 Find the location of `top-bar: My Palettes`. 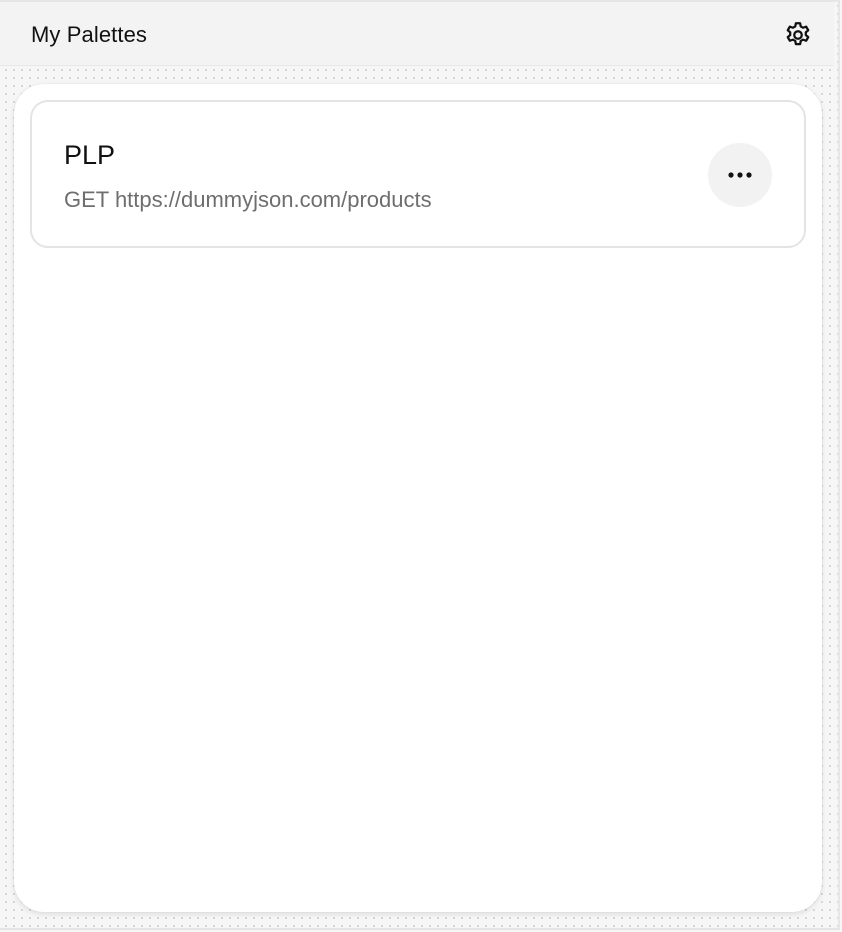

top-bar: My Palettes is located at coordinates (417, 34).